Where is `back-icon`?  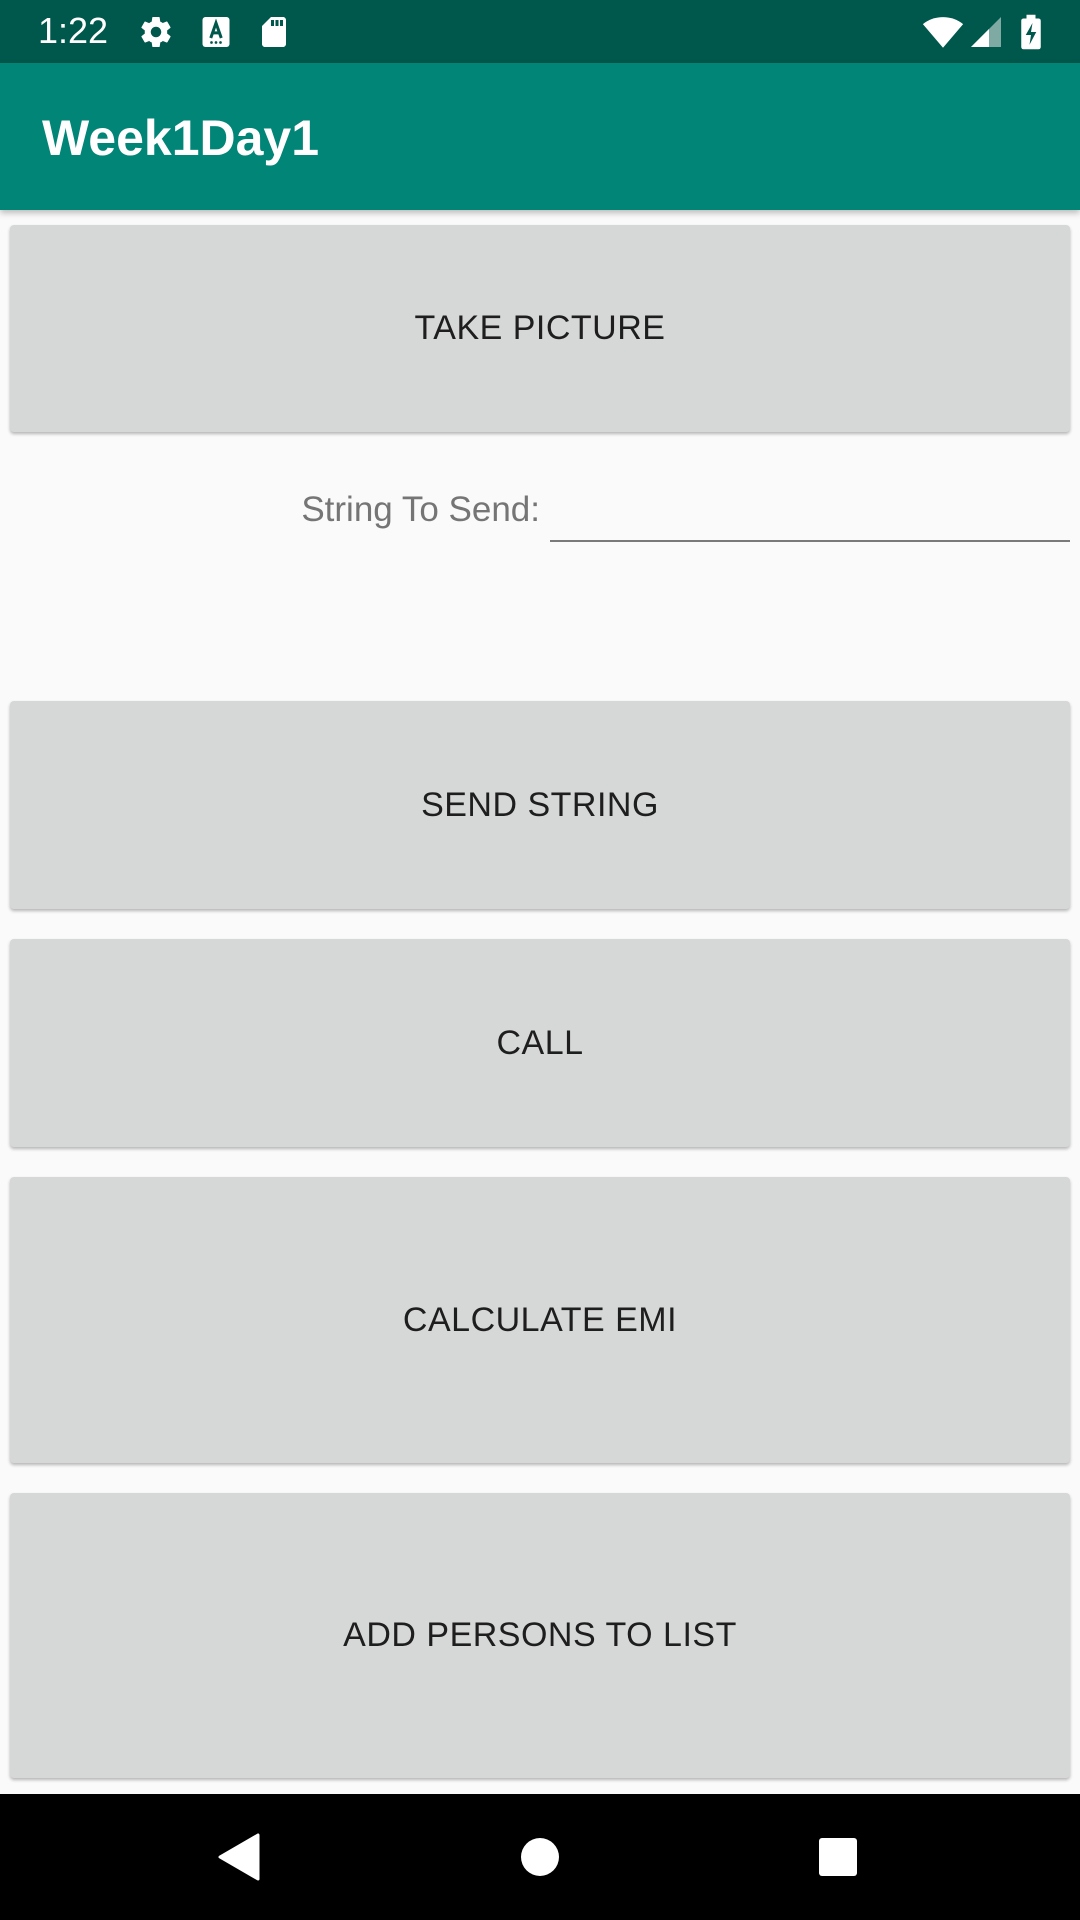
back-icon is located at coordinates (239, 1857).